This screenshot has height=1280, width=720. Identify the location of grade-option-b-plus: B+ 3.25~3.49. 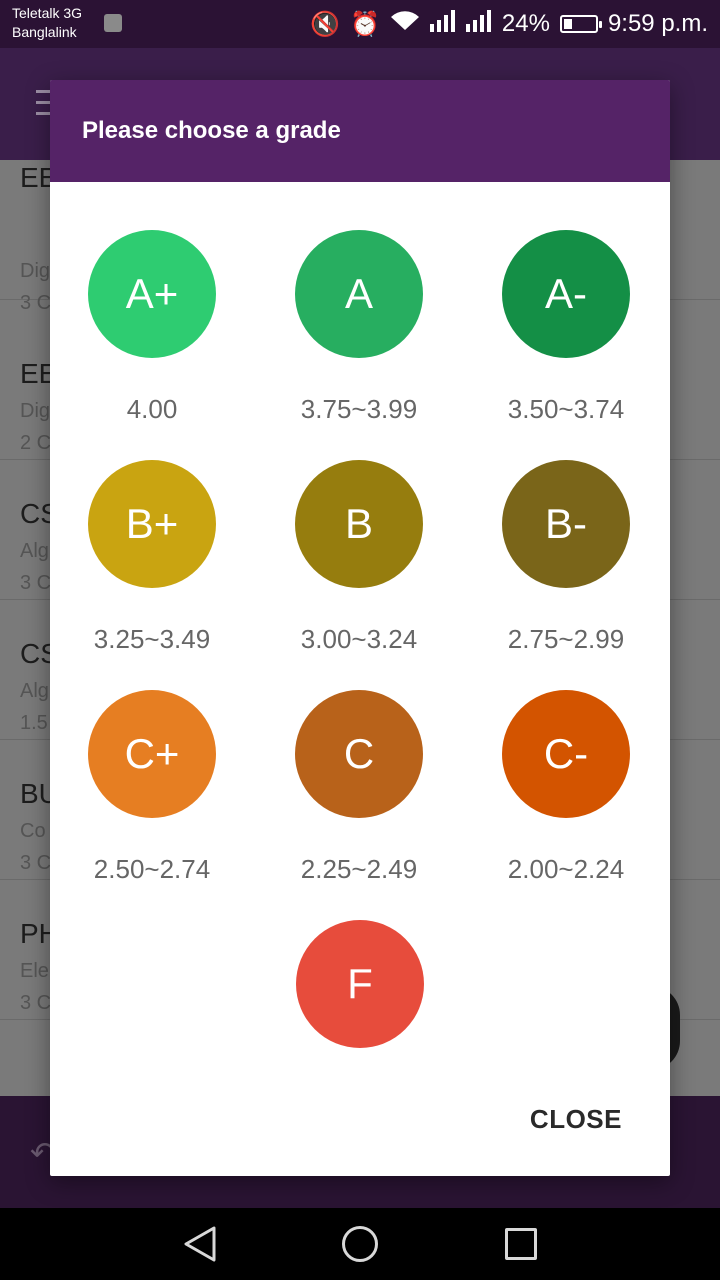
(152, 557).